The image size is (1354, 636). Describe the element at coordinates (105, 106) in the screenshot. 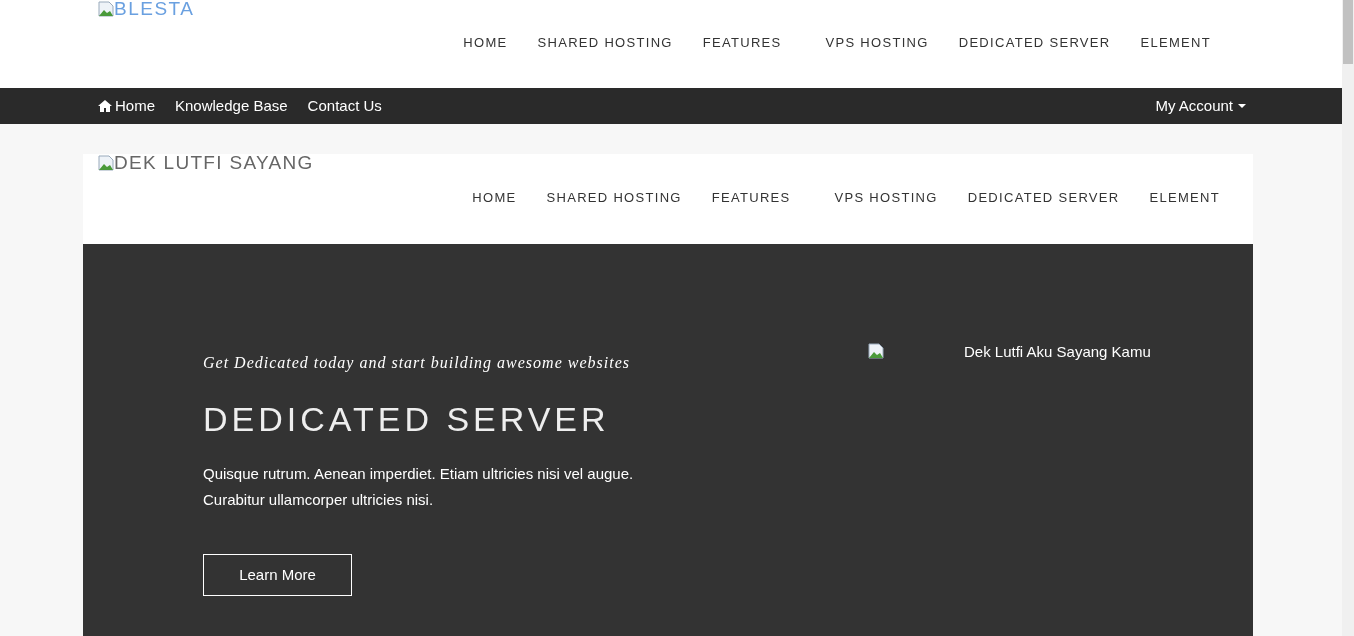

I see `home-icon` at that location.